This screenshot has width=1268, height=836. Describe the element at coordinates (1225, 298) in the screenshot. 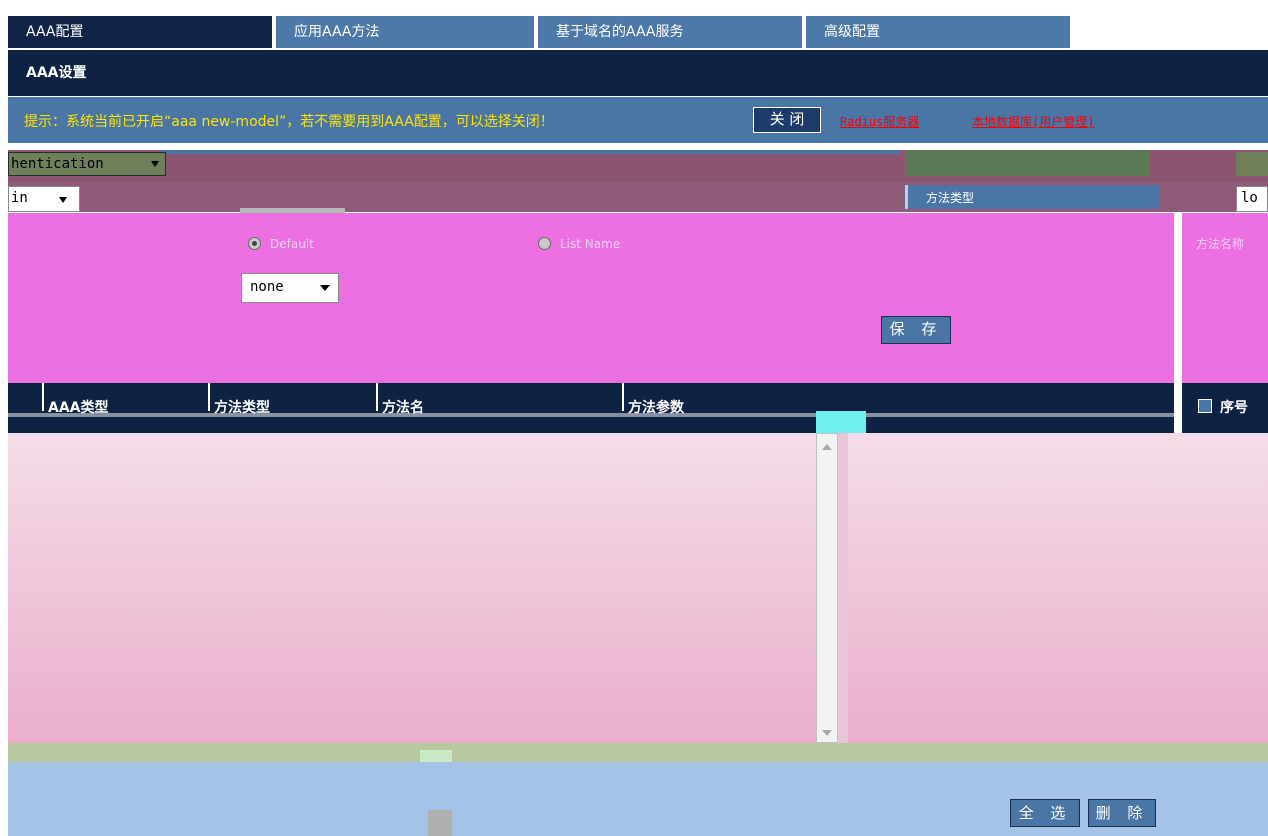

I see `right-panel: 方法名称` at that location.